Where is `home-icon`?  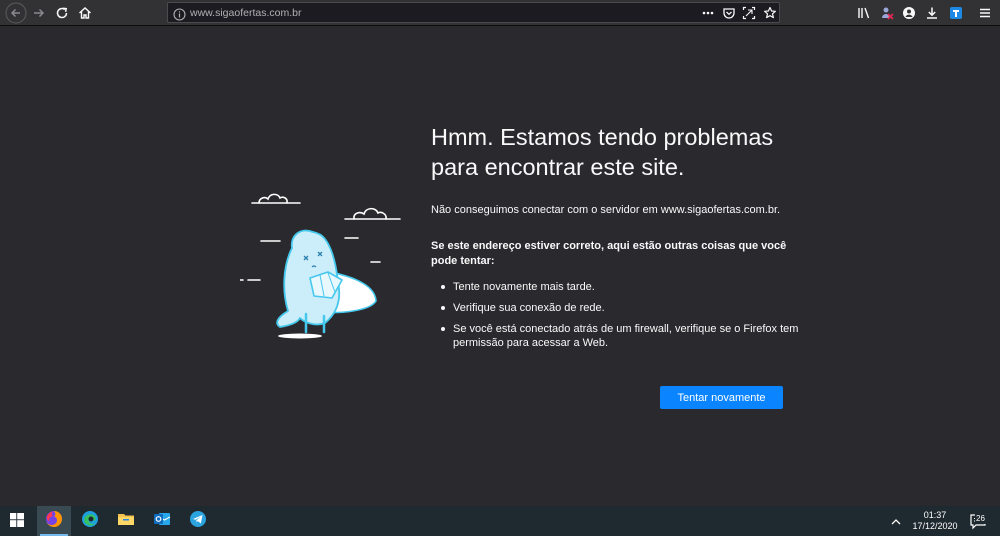
home-icon is located at coordinates (85, 13).